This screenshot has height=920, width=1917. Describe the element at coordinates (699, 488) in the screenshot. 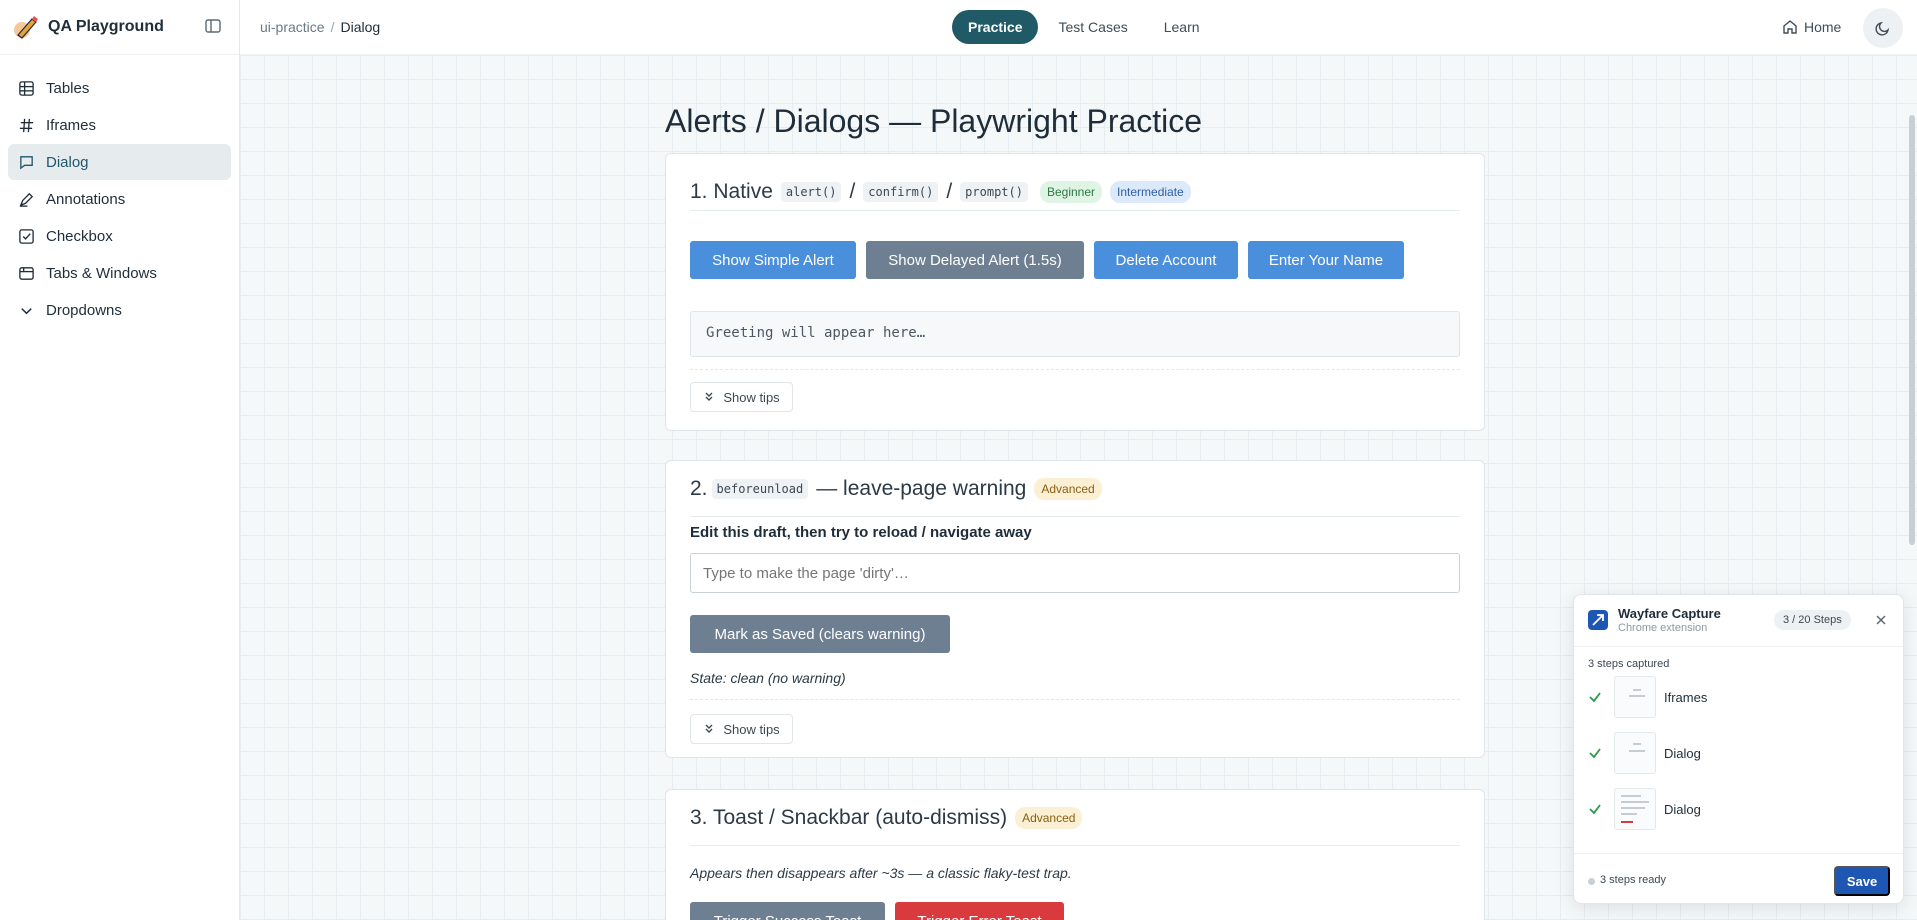

I see `section-number: 2.` at that location.